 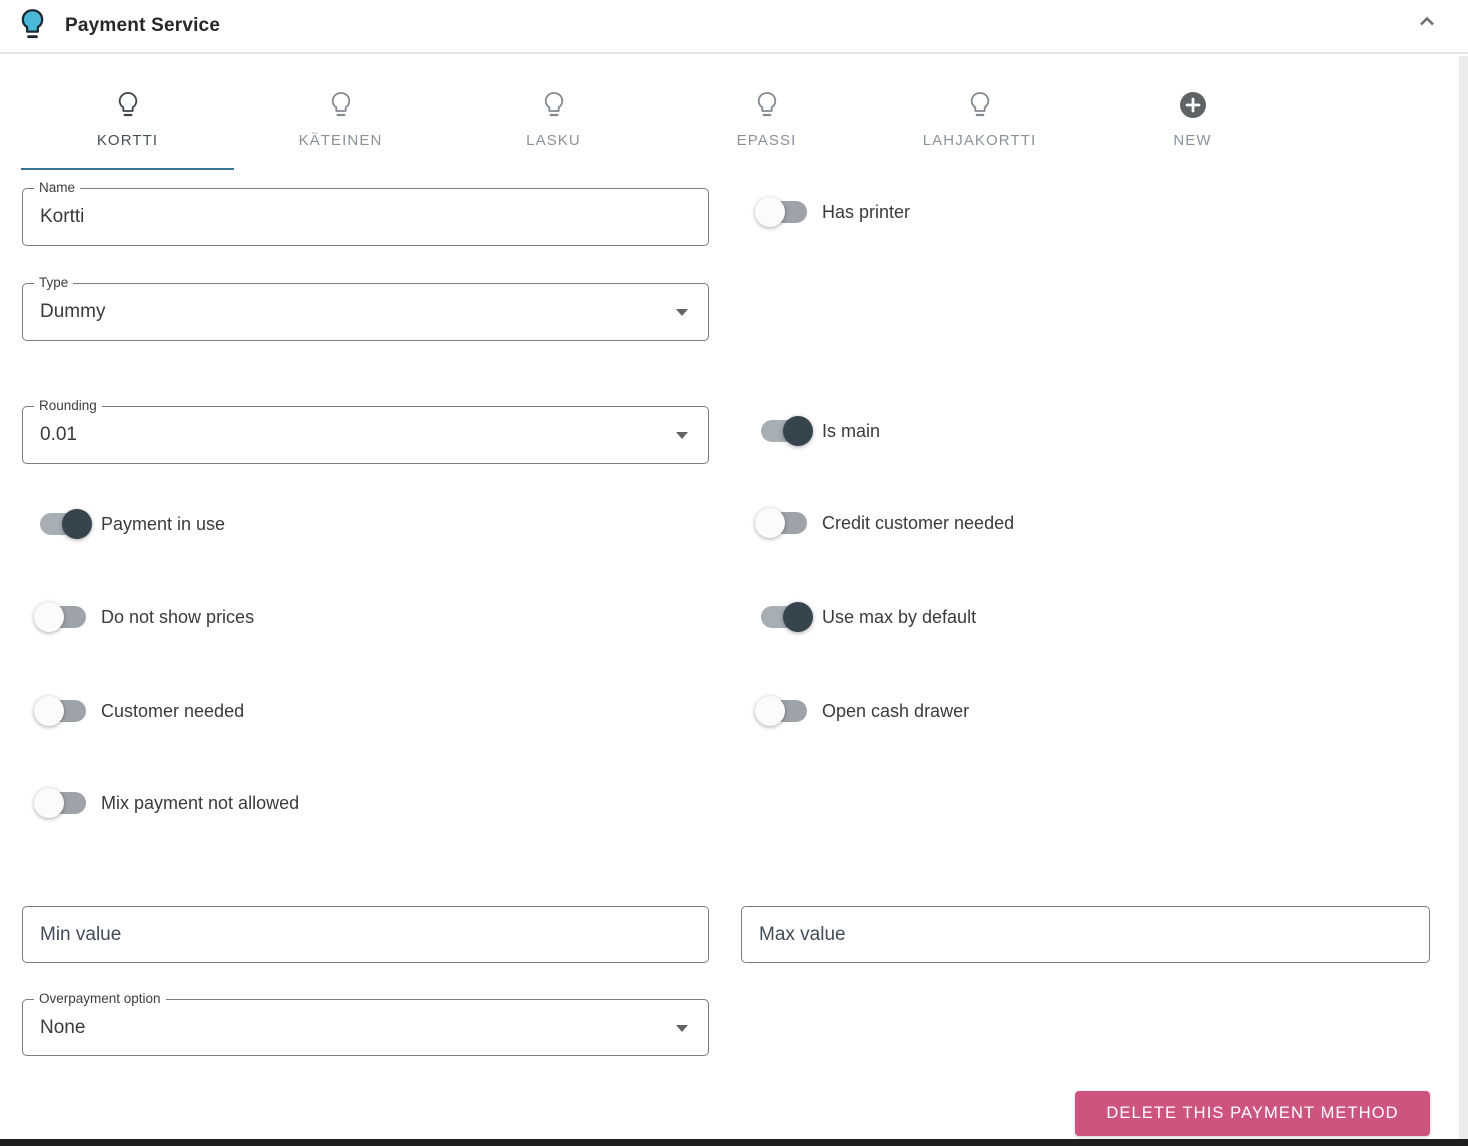 I want to click on toggle-row-payment-in-use: Payment in use, so click(x=129, y=524).